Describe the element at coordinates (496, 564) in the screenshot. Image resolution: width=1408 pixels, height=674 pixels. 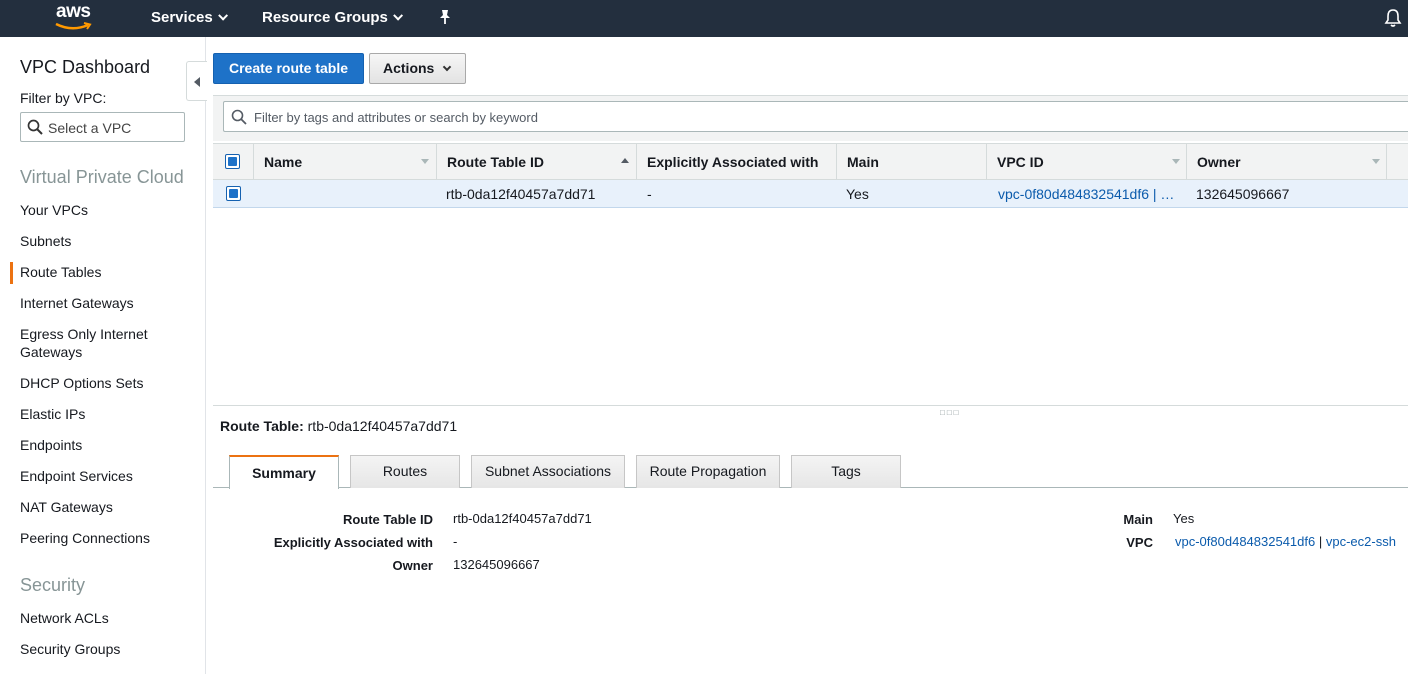
I see `field-value-owner: 132645096667` at that location.